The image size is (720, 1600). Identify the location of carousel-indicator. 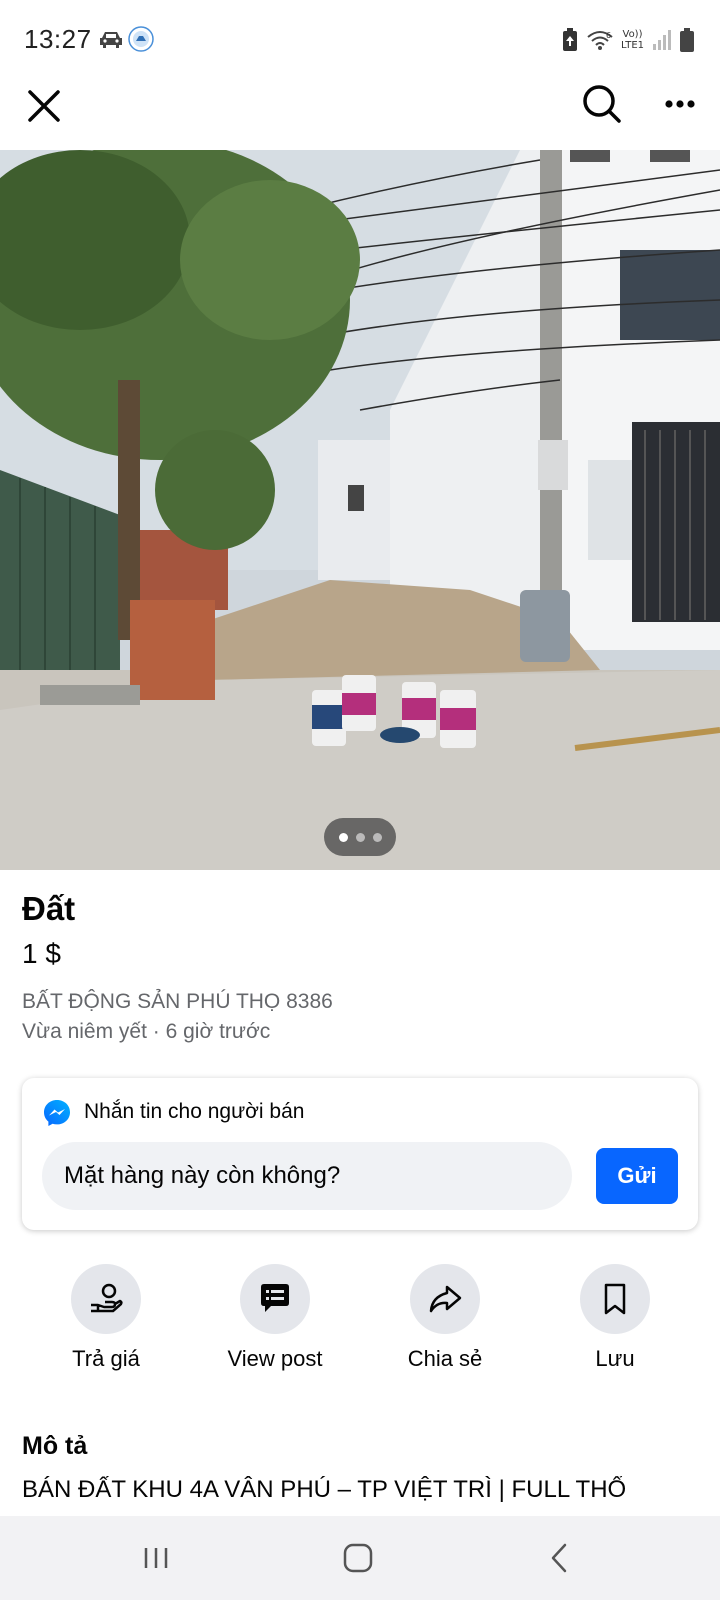
(360, 837).